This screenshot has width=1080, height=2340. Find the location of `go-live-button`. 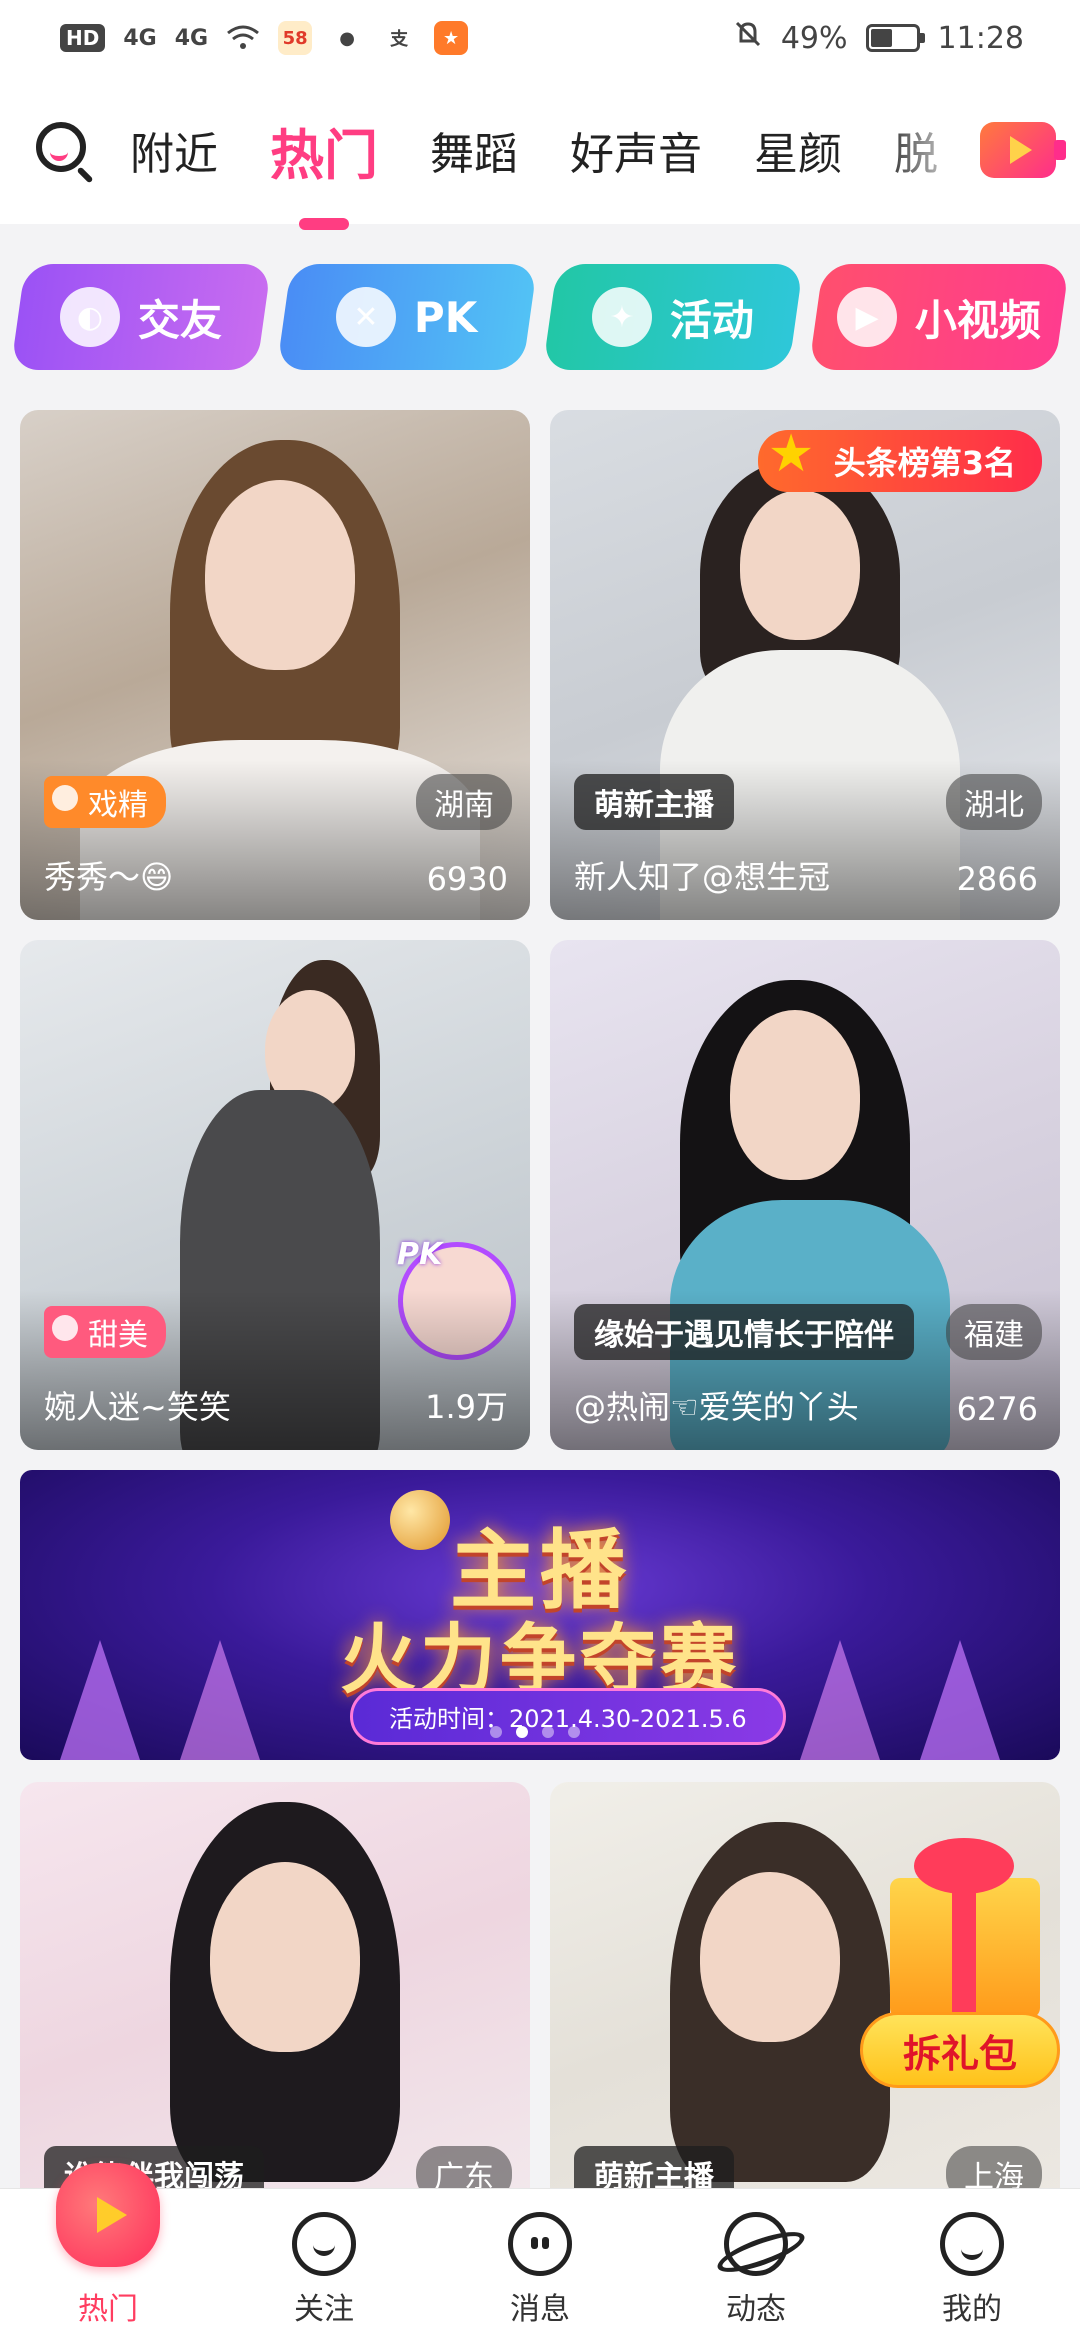

go-live-button is located at coordinates (1023, 150).